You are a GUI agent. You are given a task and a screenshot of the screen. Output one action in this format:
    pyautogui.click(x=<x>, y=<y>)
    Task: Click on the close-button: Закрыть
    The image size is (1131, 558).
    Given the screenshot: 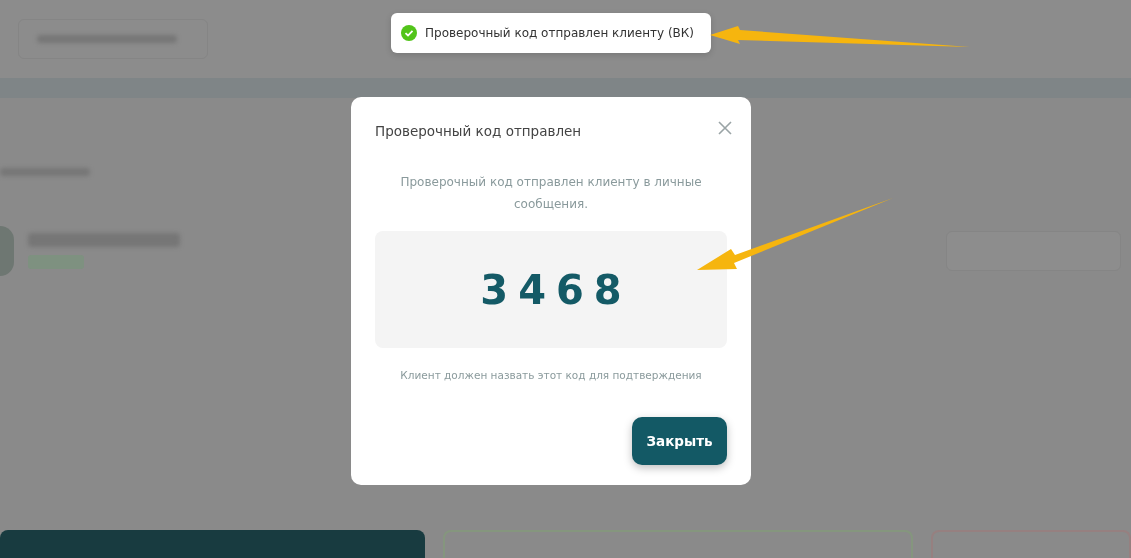 What is the action you would take?
    pyautogui.click(x=679, y=441)
    